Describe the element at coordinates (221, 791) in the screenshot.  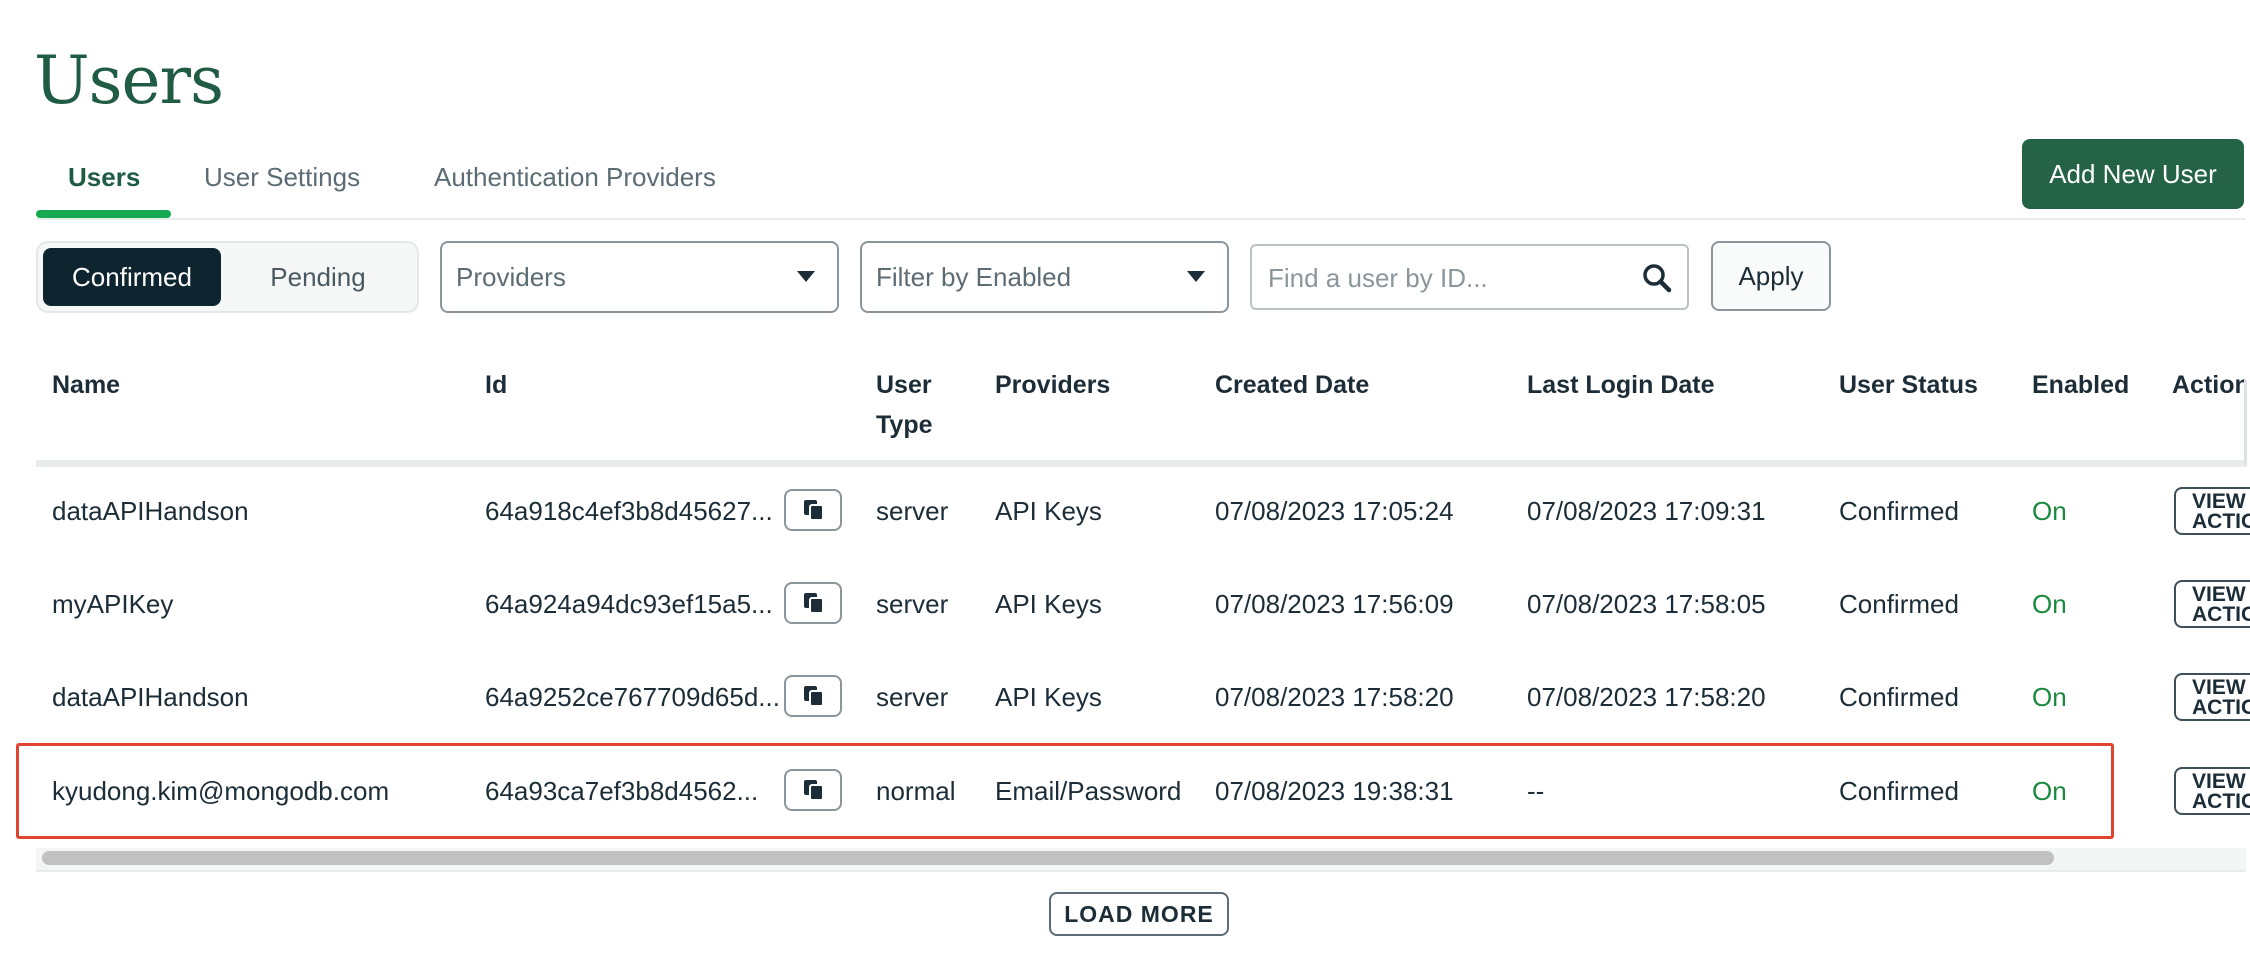
I see `cell-name: kyudong.kim@mongodb.com` at that location.